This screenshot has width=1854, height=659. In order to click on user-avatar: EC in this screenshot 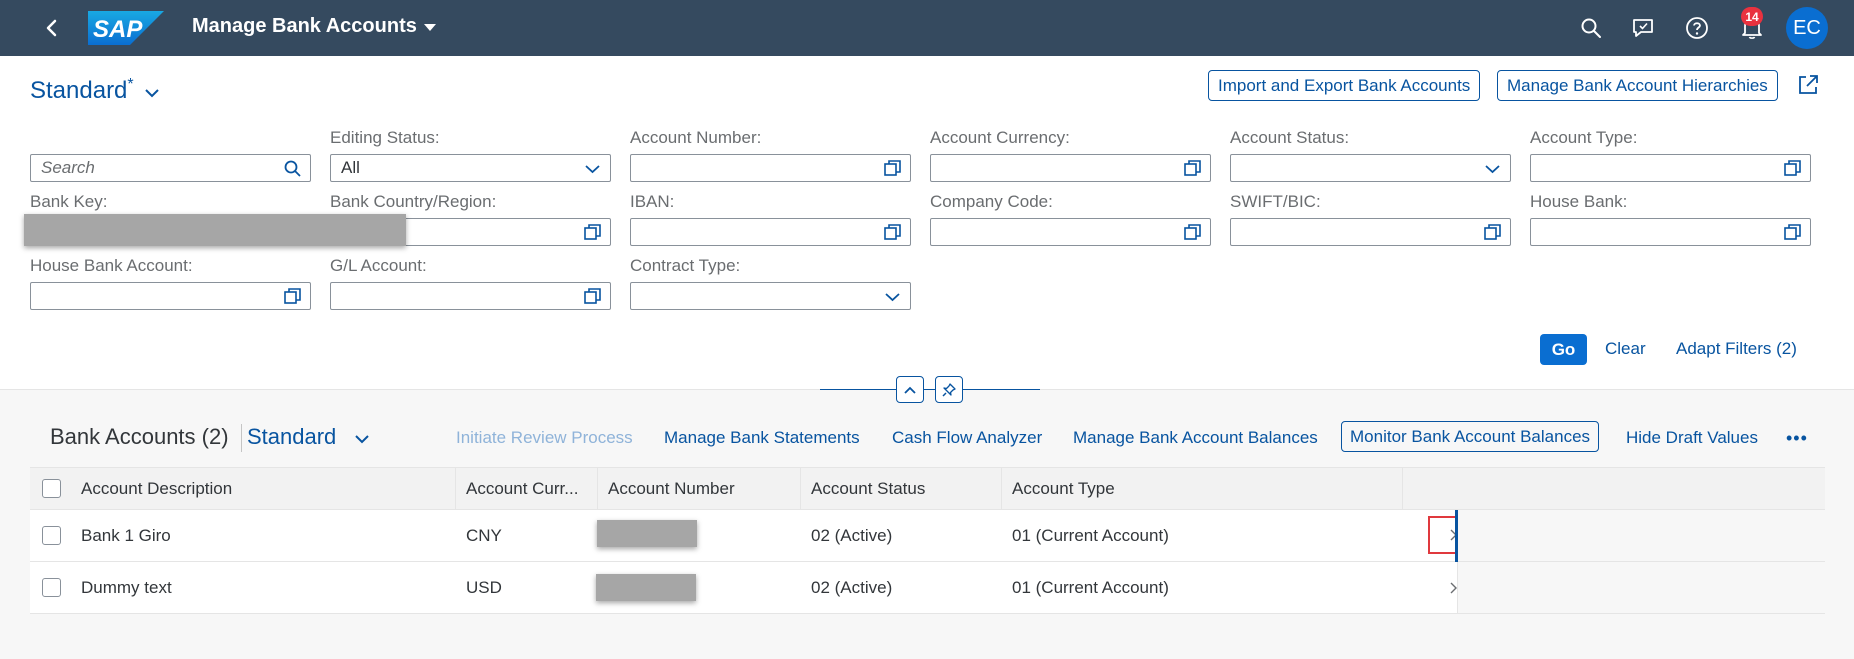, I will do `click(1807, 28)`.